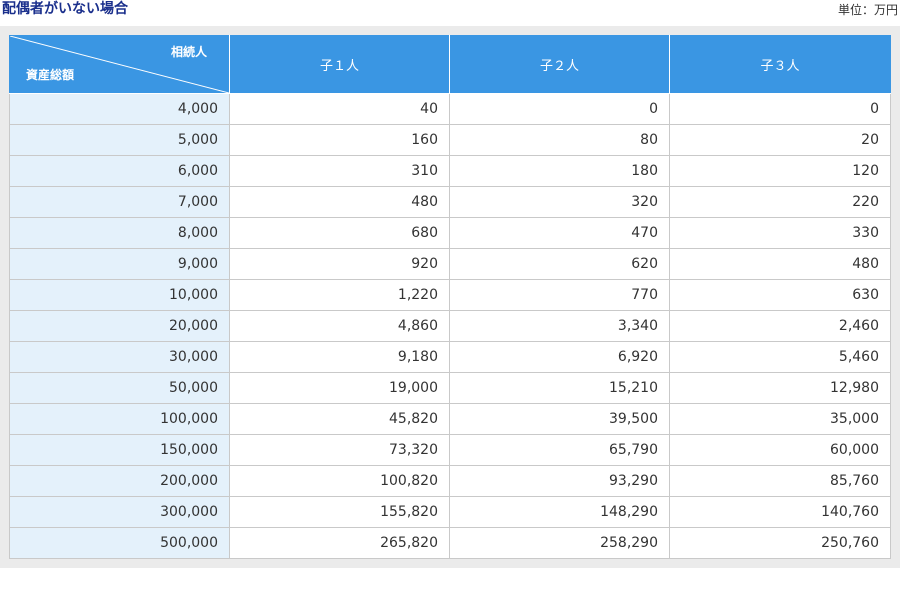 This screenshot has width=900, height=600. Describe the element at coordinates (119, 419) in the screenshot. I see `asset-cell: 100,000` at that location.